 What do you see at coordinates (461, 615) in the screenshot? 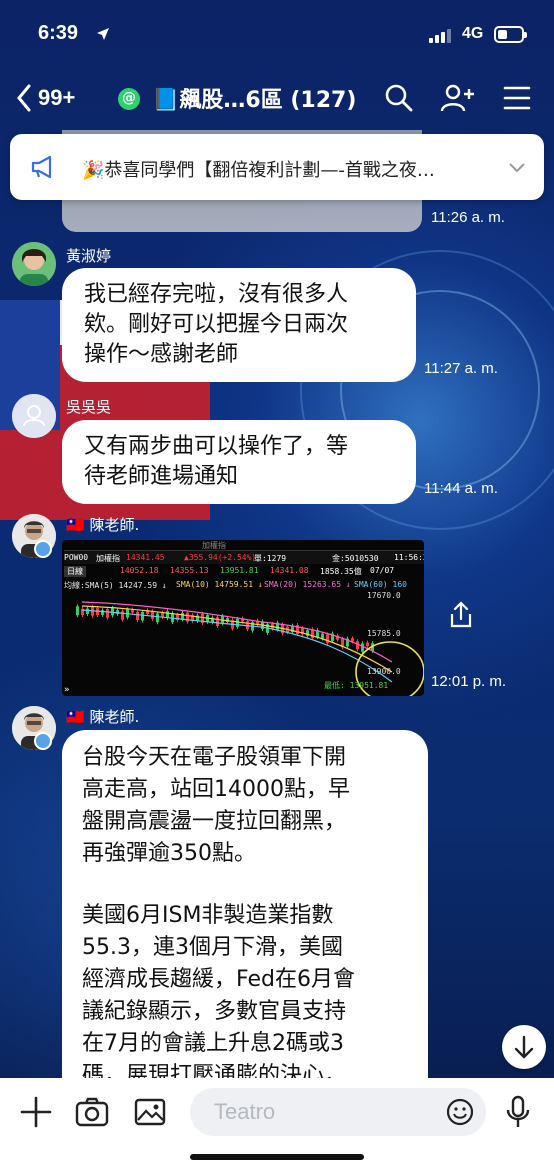
I see `share-icon` at bounding box center [461, 615].